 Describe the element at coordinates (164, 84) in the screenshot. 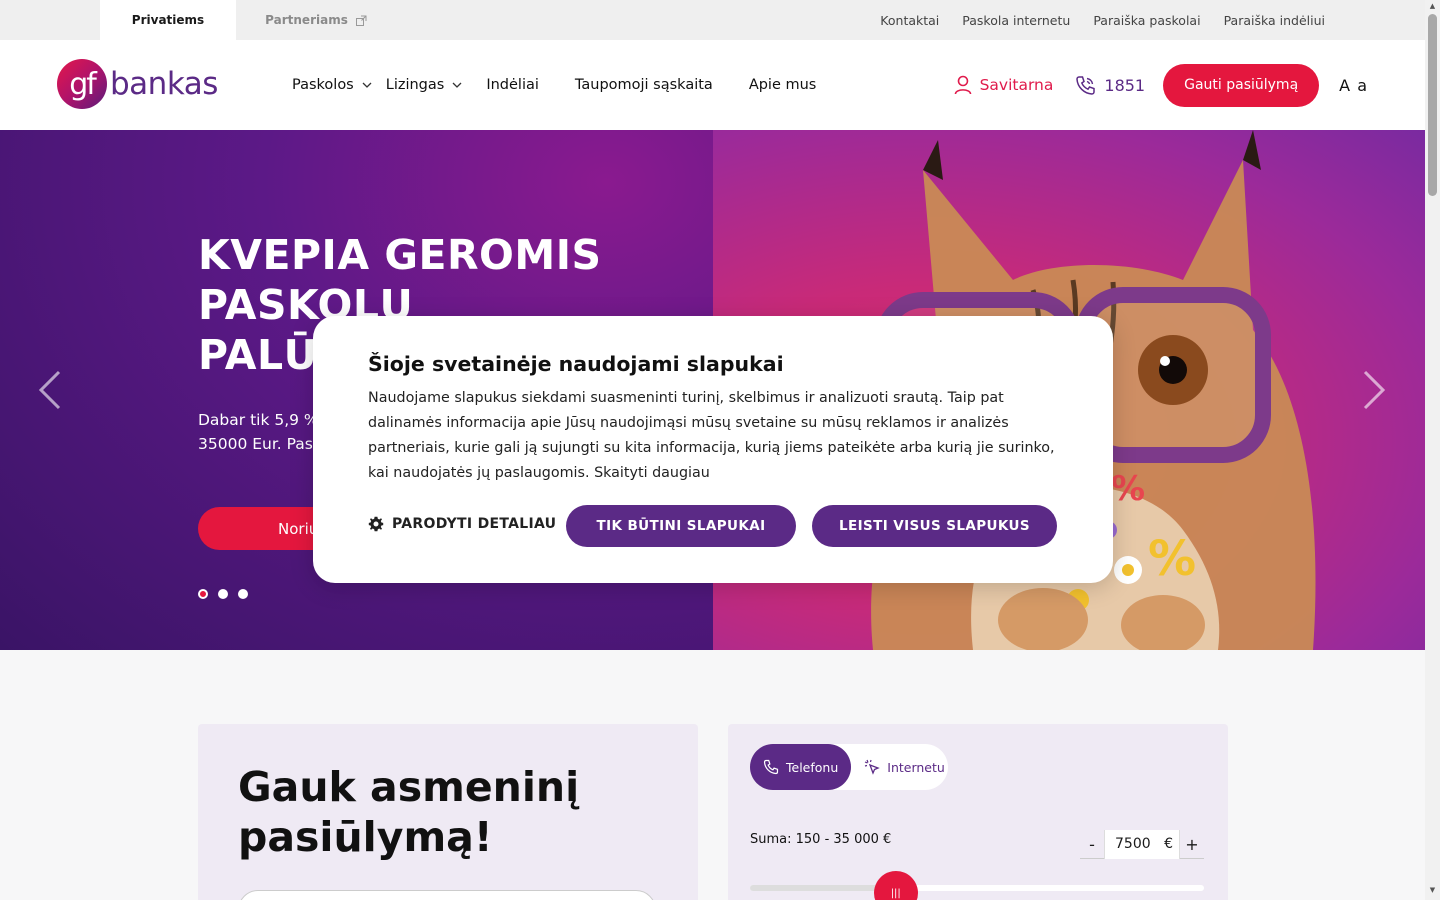

I see `logo-text: bankas` at that location.